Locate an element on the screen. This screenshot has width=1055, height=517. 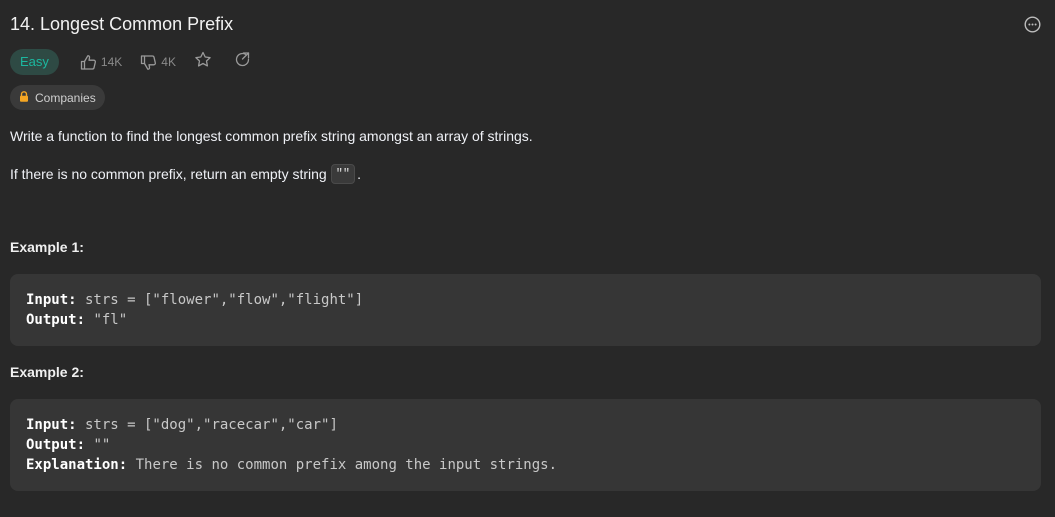
dislike-count: 4K is located at coordinates (168, 62).